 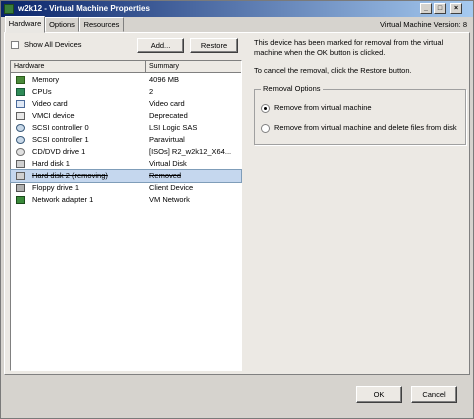 I want to click on floppy-icon, so click(x=20, y=188).